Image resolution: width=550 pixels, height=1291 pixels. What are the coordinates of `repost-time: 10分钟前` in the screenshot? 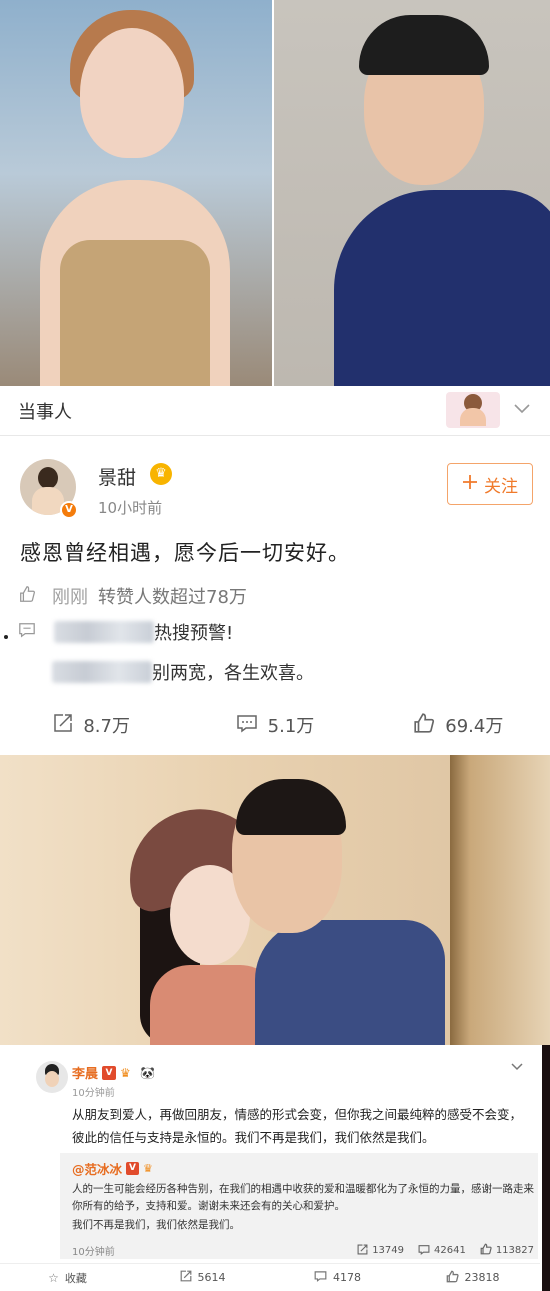 It's located at (93, 1252).